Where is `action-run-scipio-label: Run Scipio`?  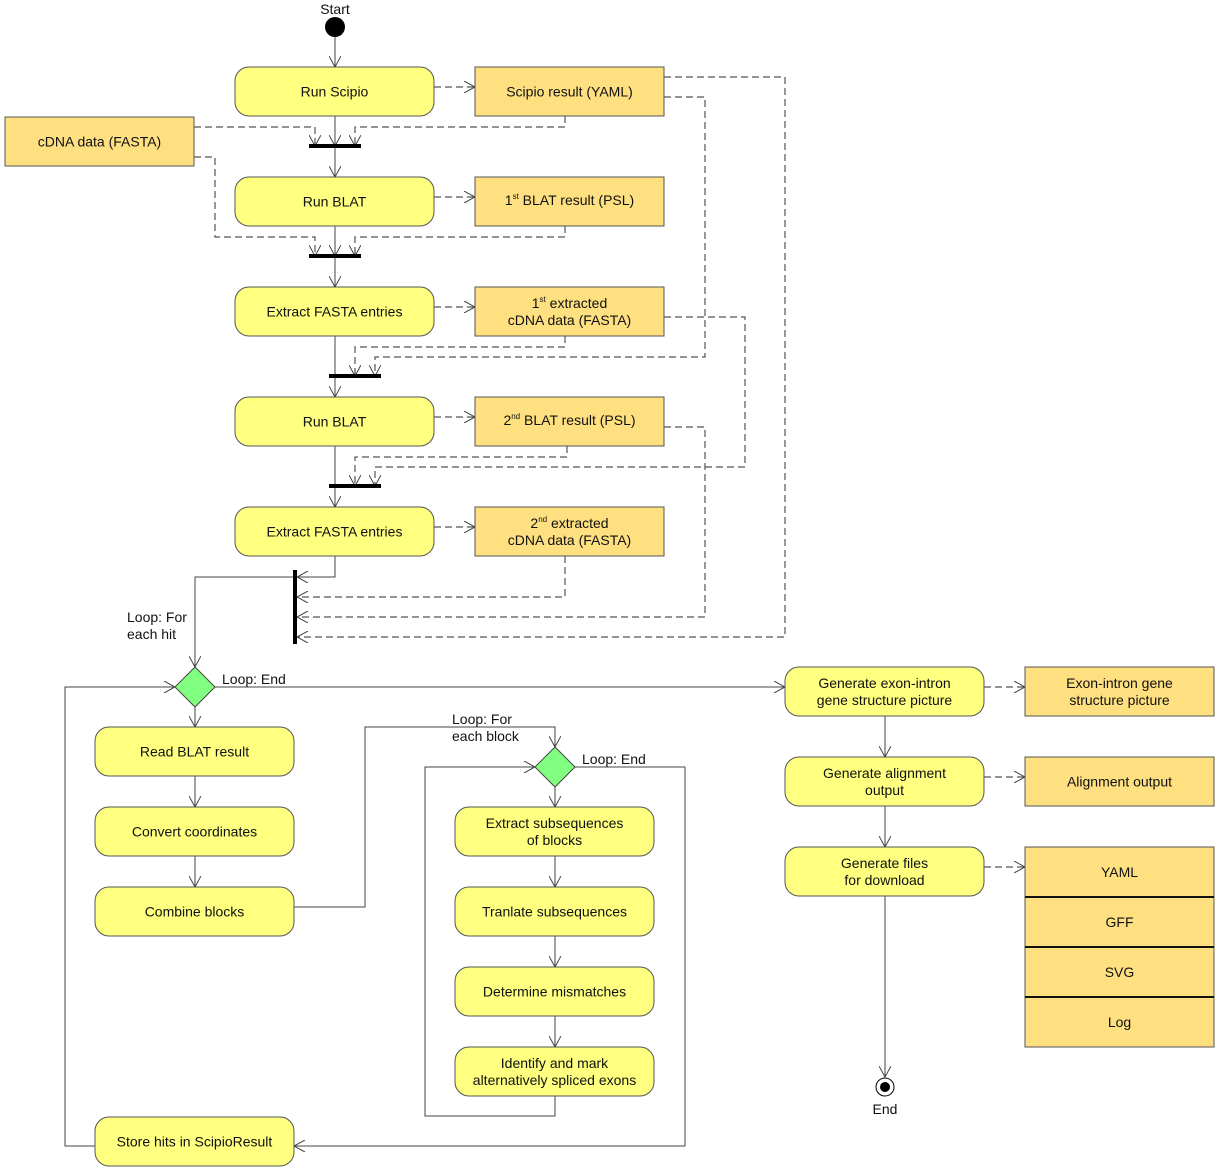
action-run-scipio-label: Run Scipio is located at coordinates (335, 92).